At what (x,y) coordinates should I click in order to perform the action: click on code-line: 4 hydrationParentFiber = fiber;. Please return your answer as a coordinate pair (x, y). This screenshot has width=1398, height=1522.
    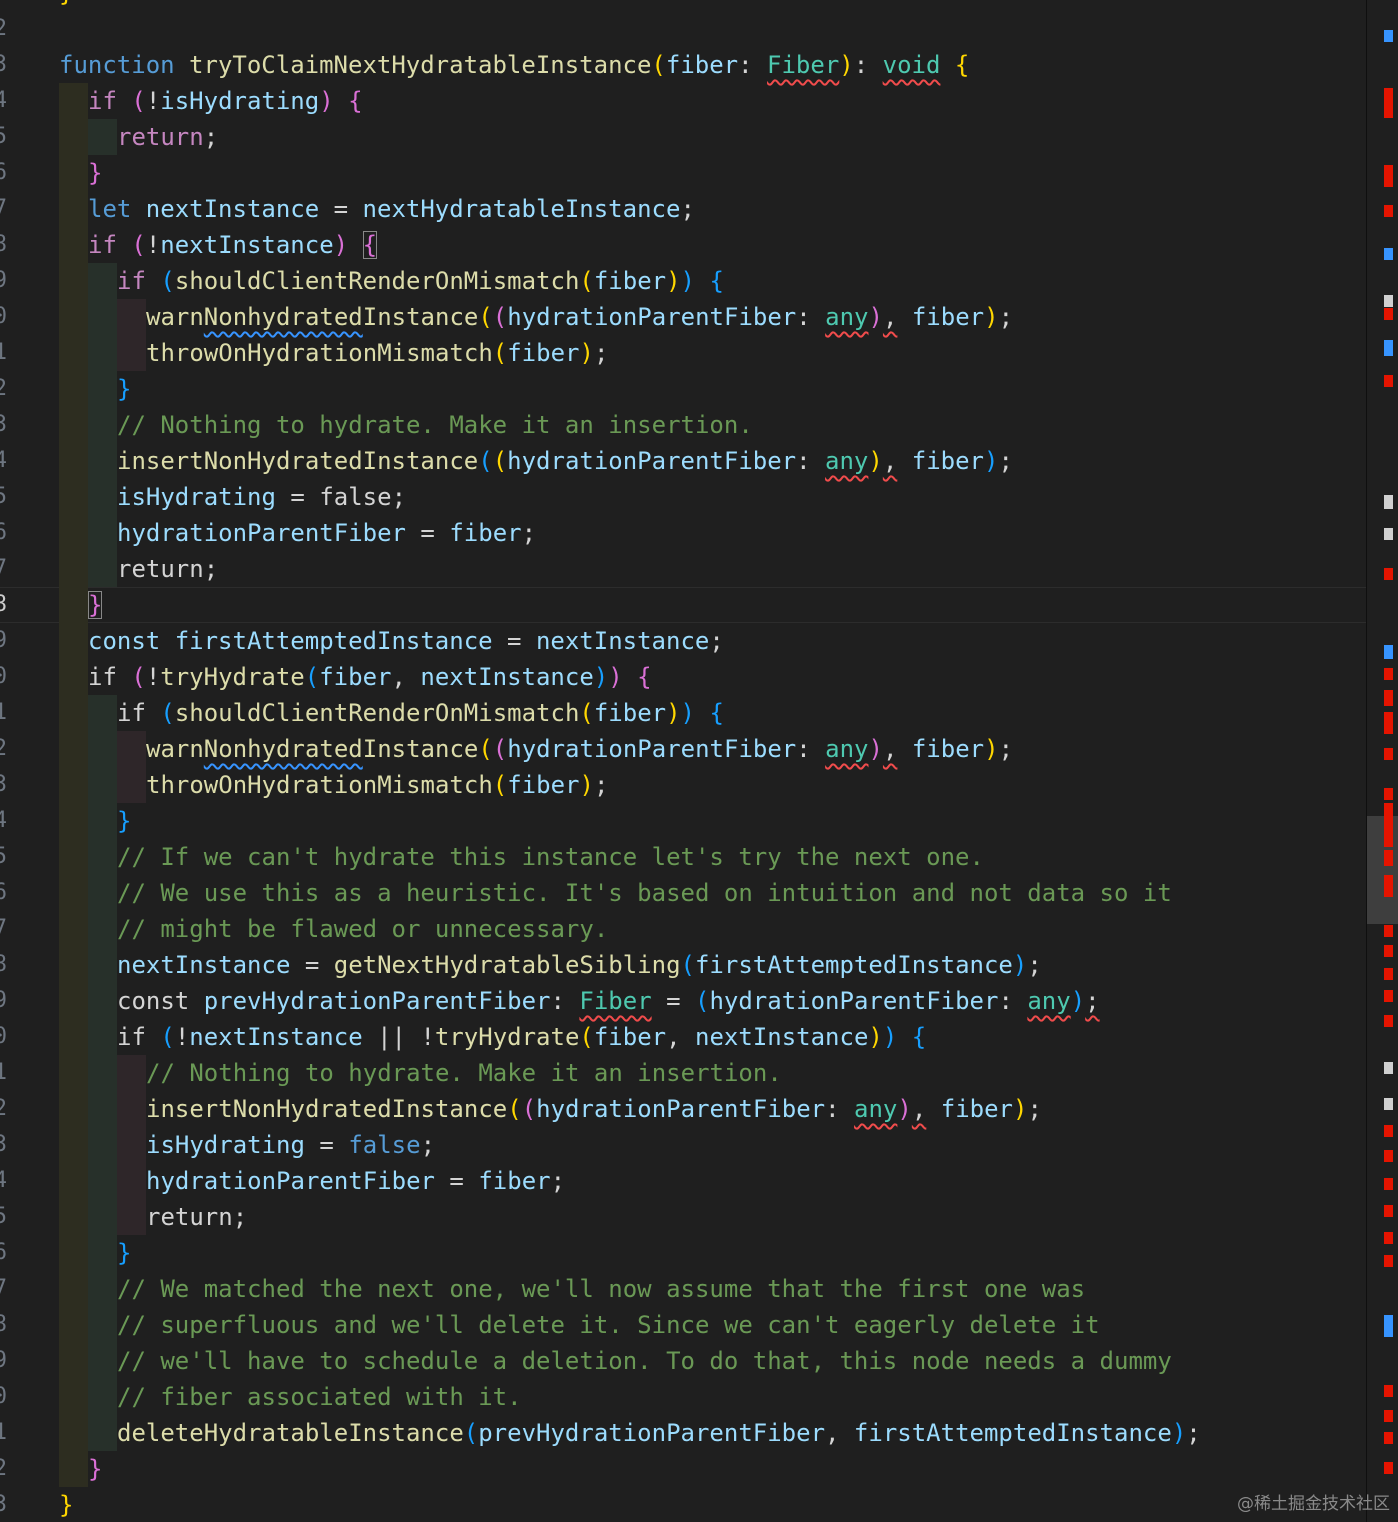
    Looking at the image, I should click on (683, 1181).